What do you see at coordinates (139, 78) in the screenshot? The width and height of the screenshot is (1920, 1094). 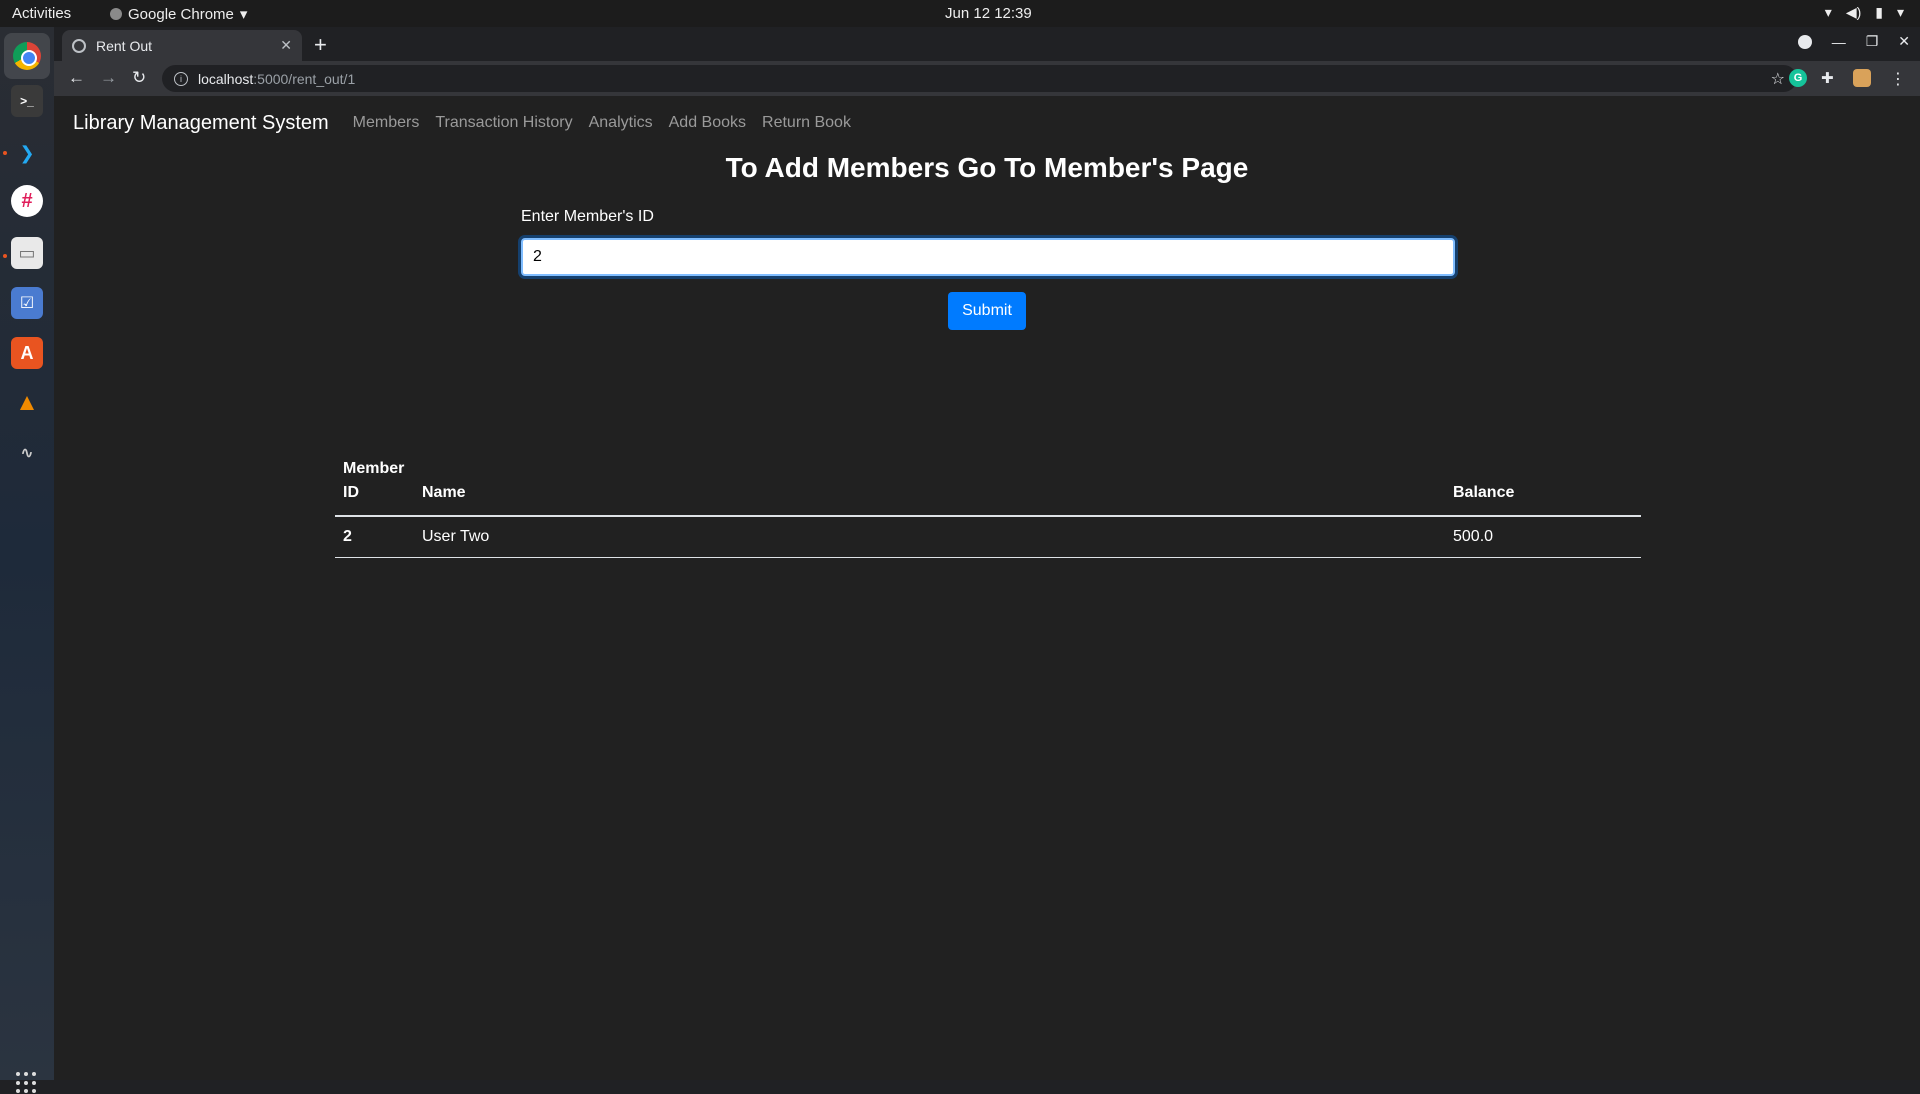 I see `reload-icon: ↻` at bounding box center [139, 78].